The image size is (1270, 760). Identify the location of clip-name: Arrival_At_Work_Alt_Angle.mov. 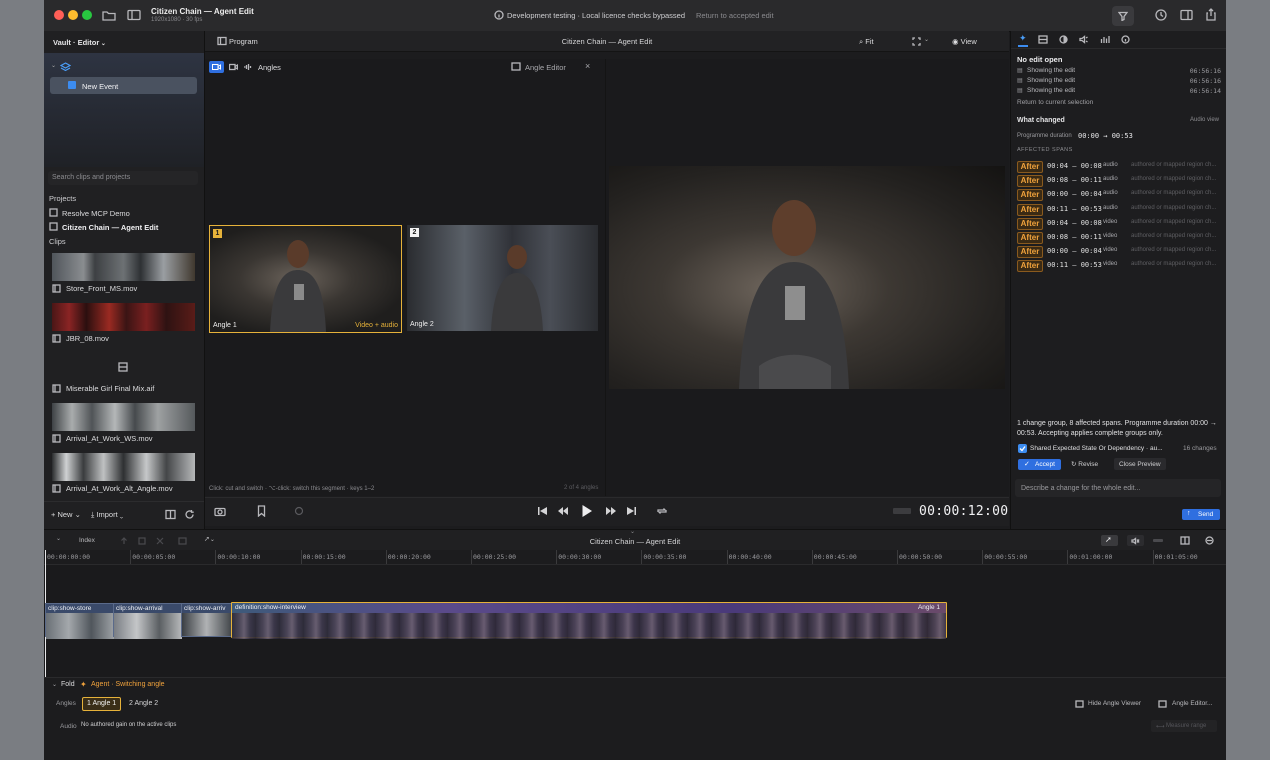
(119, 488).